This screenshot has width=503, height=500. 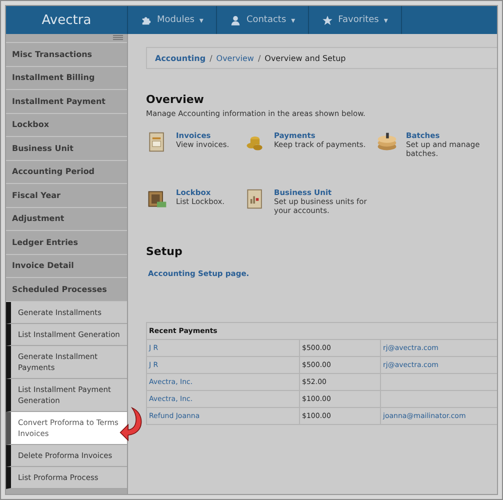 I want to click on sidebar-item: Fiscal Year, so click(x=66, y=196).